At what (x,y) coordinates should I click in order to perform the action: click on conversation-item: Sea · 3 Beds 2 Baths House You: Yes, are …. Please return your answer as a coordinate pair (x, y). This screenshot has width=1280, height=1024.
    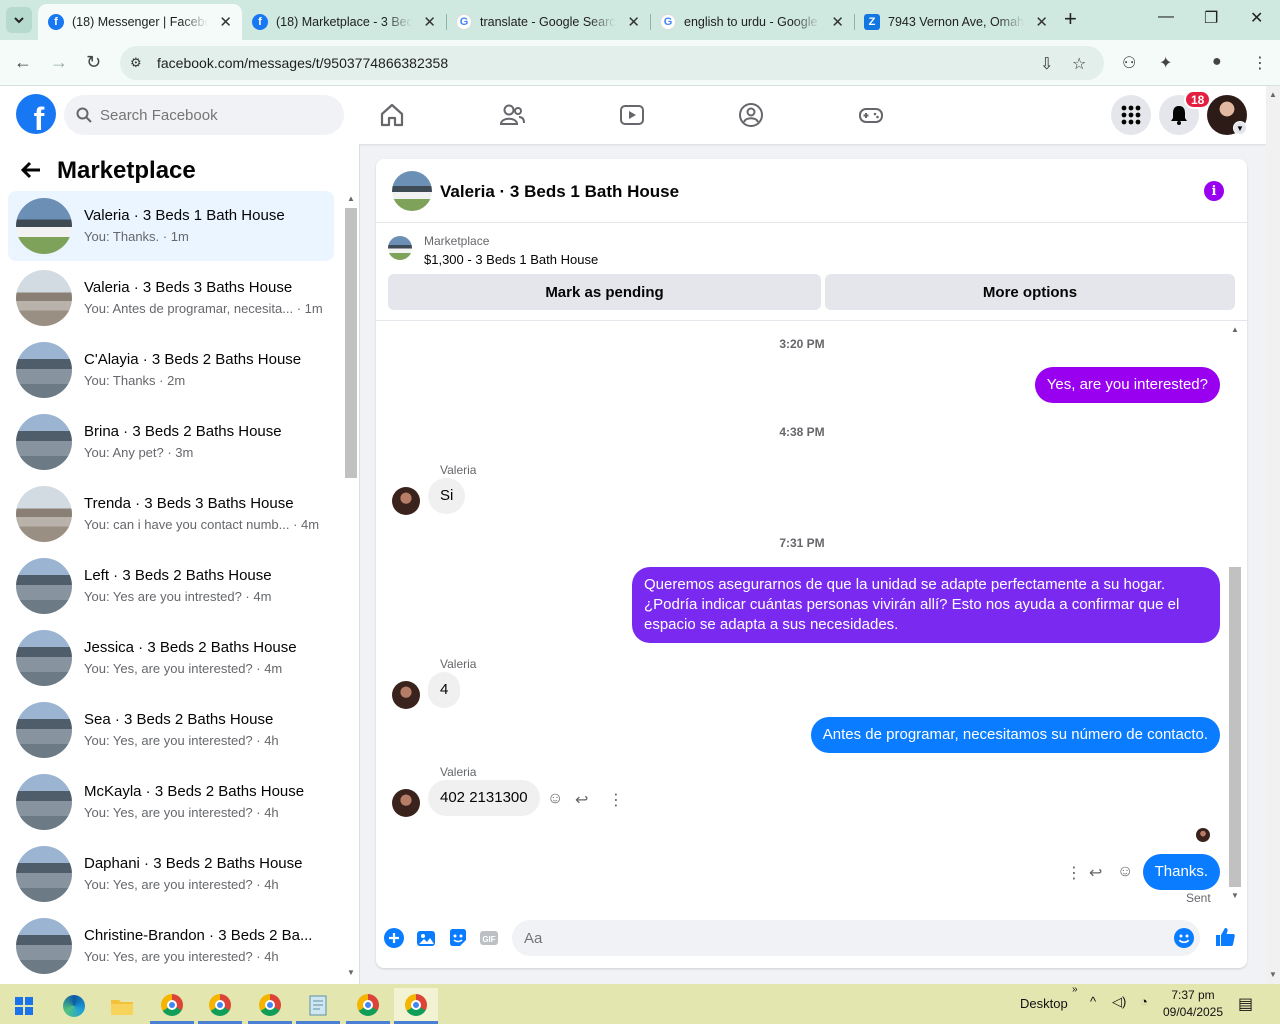
    Looking at the image, I should click on (171, 730).